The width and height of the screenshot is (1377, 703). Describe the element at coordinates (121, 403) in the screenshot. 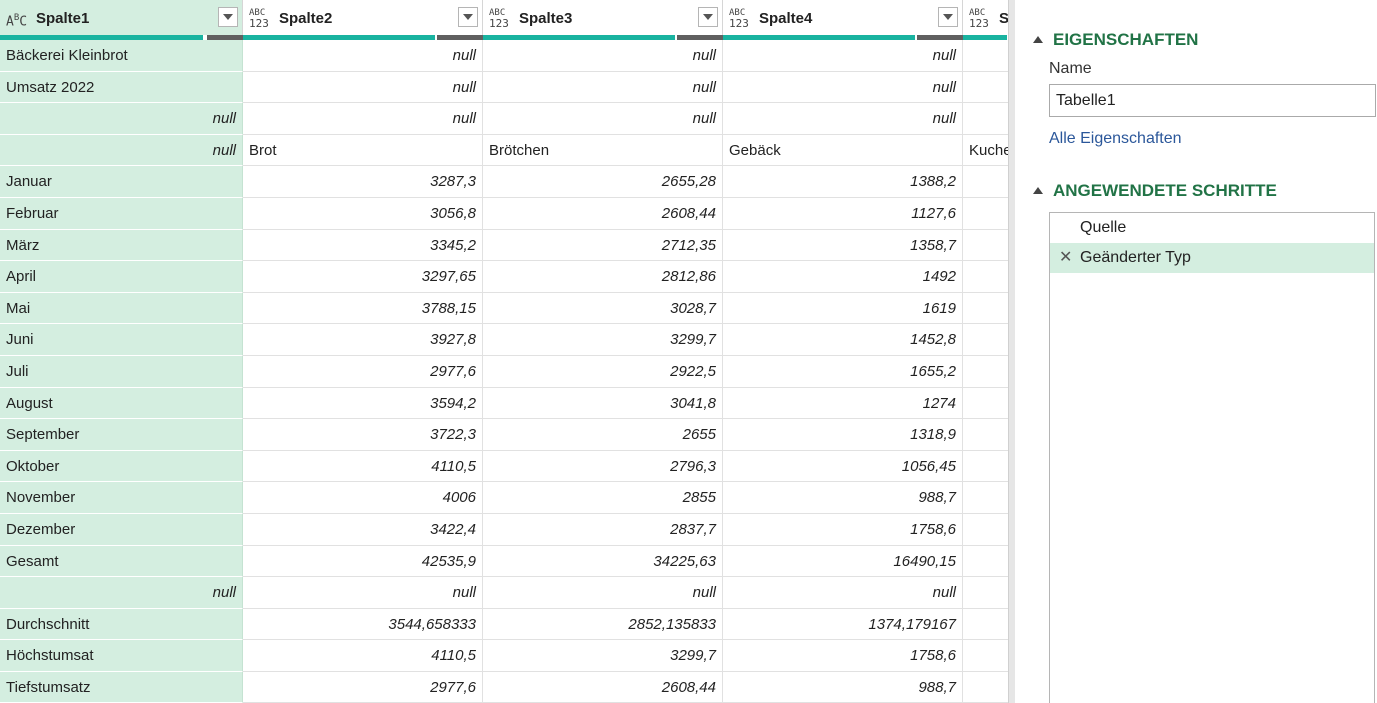

I see `table-cell: August` at that location.